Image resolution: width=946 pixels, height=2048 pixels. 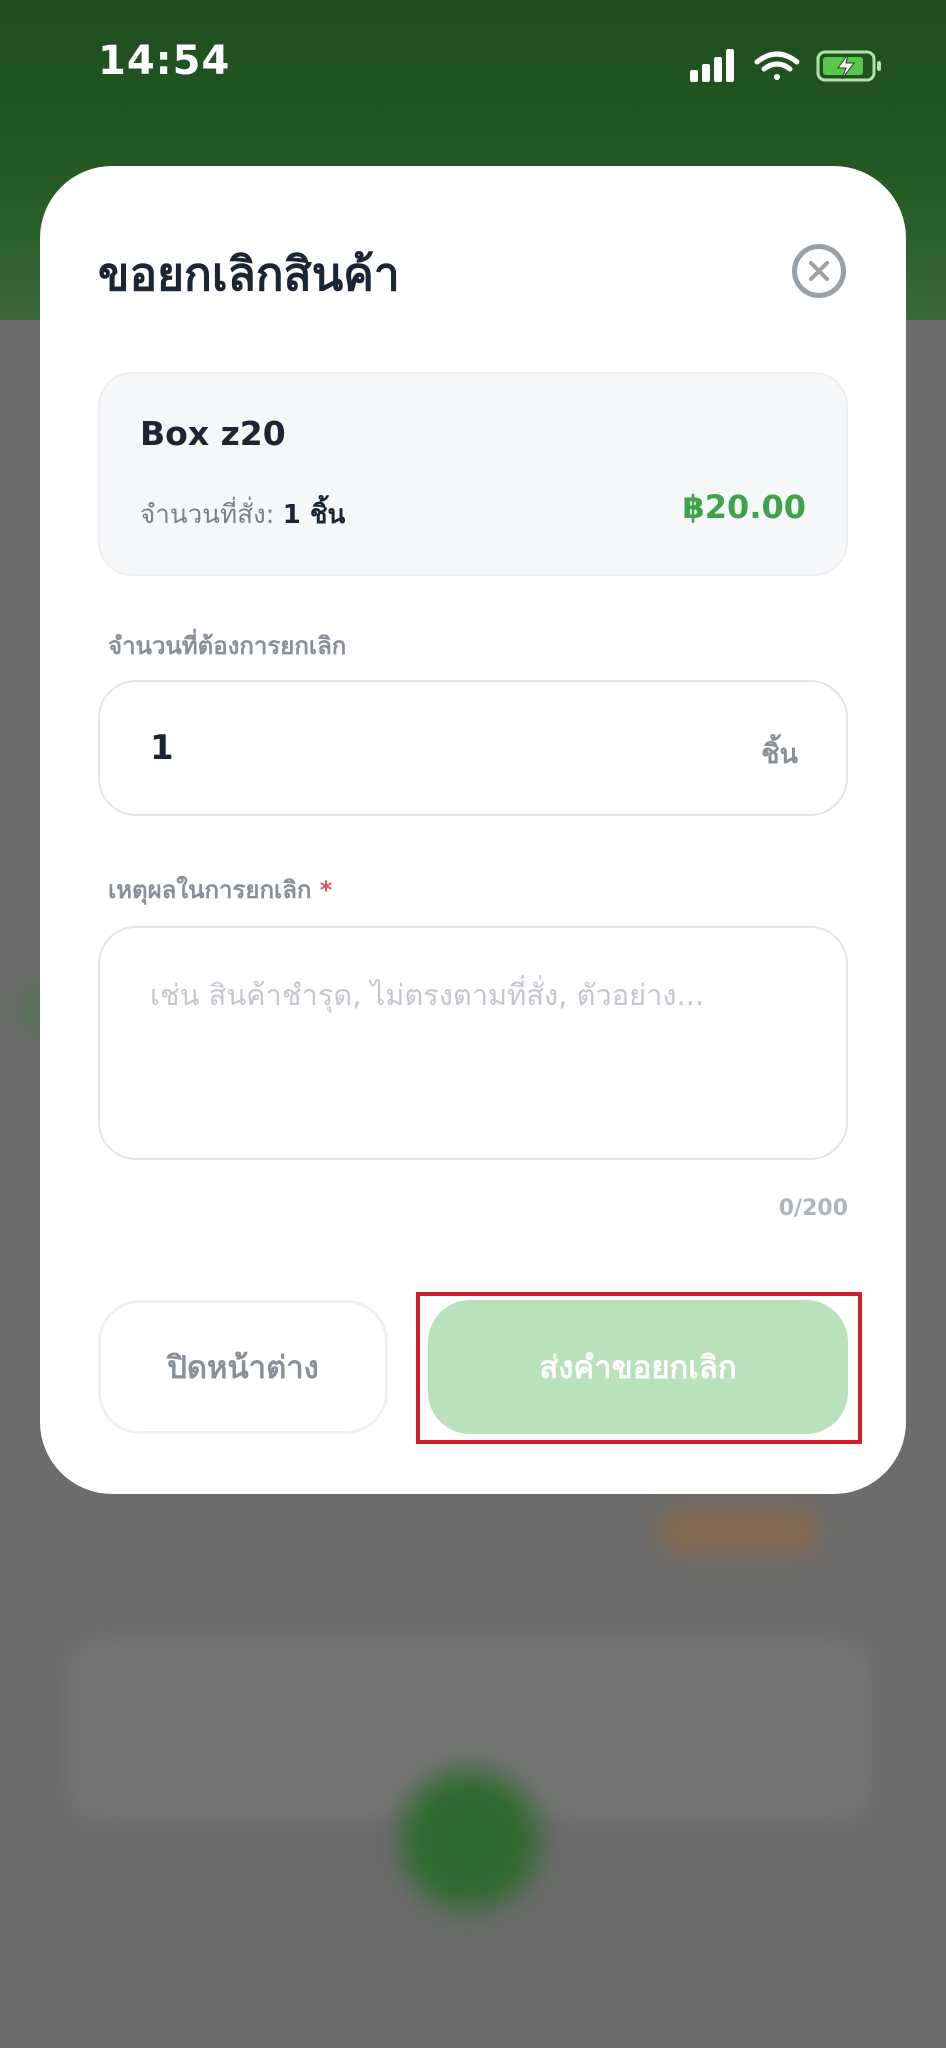 I want to click on reason-label-row: เหตุผลในการยกเลิก *, so click(x=220, y=889).